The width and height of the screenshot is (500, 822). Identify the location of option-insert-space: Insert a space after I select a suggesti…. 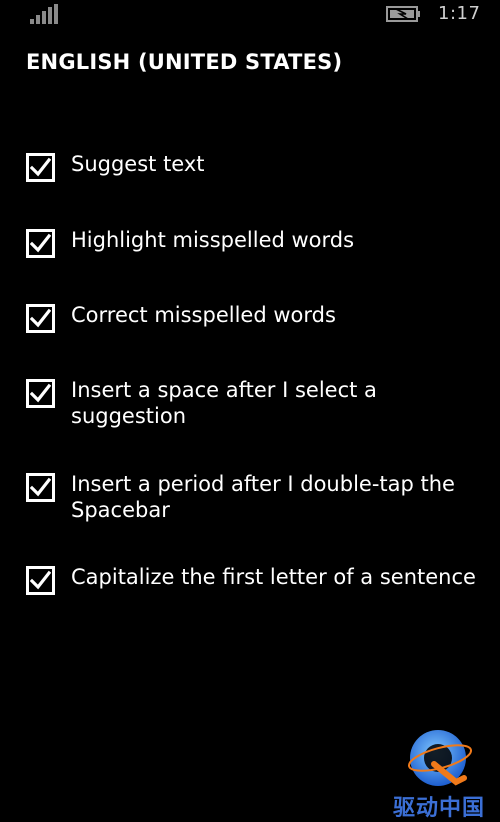
(213, 403).